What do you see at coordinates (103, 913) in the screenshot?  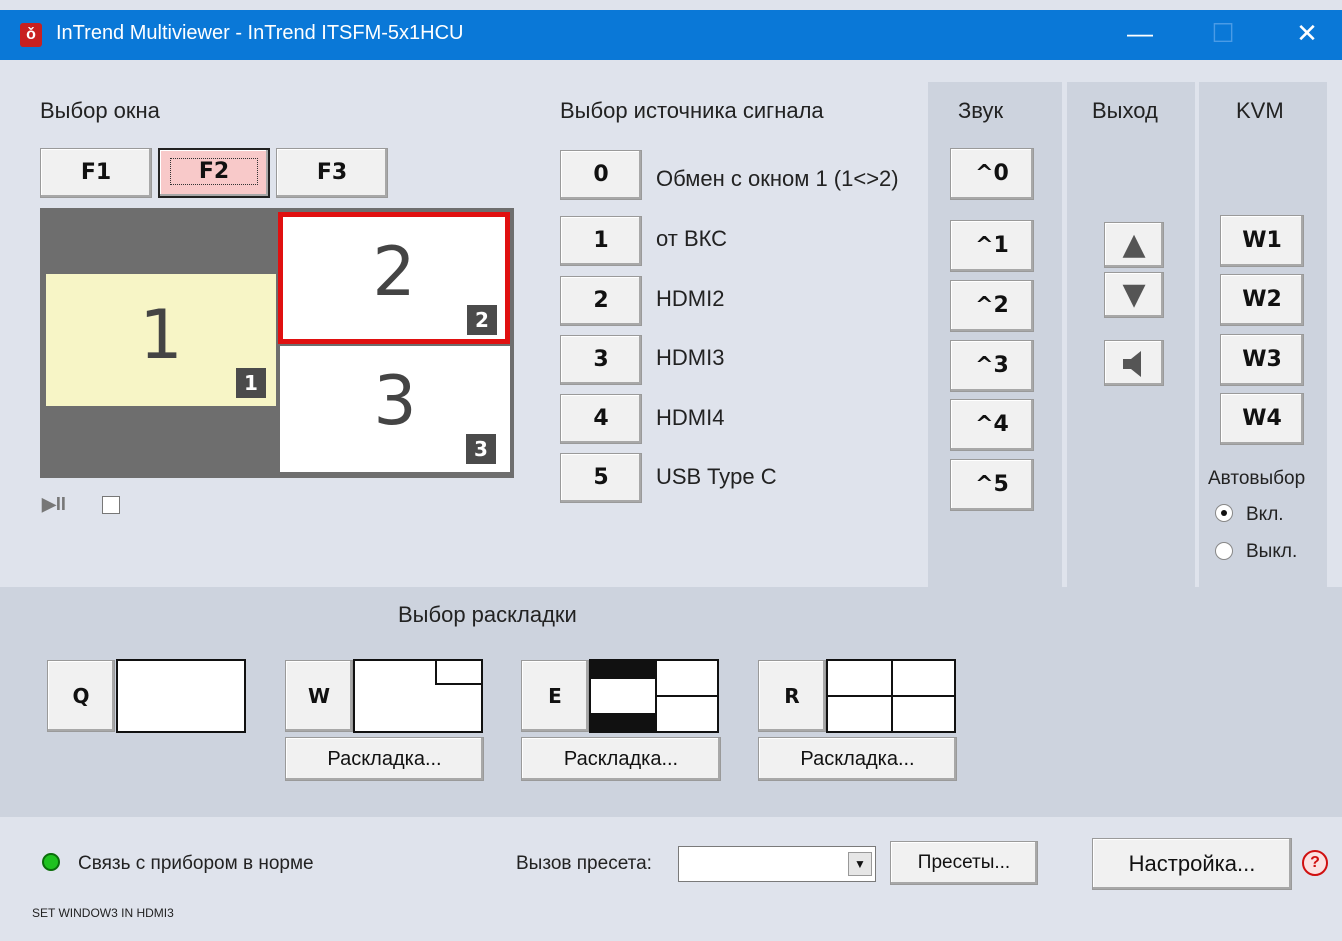 I see `log-text: SET WINDOW3 IN HDMI3` at bounding box center [103, 913].